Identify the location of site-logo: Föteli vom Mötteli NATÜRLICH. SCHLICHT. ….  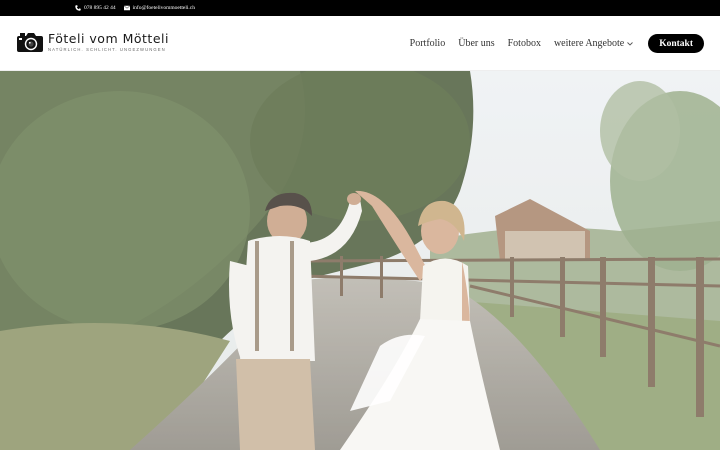
(93, 42).